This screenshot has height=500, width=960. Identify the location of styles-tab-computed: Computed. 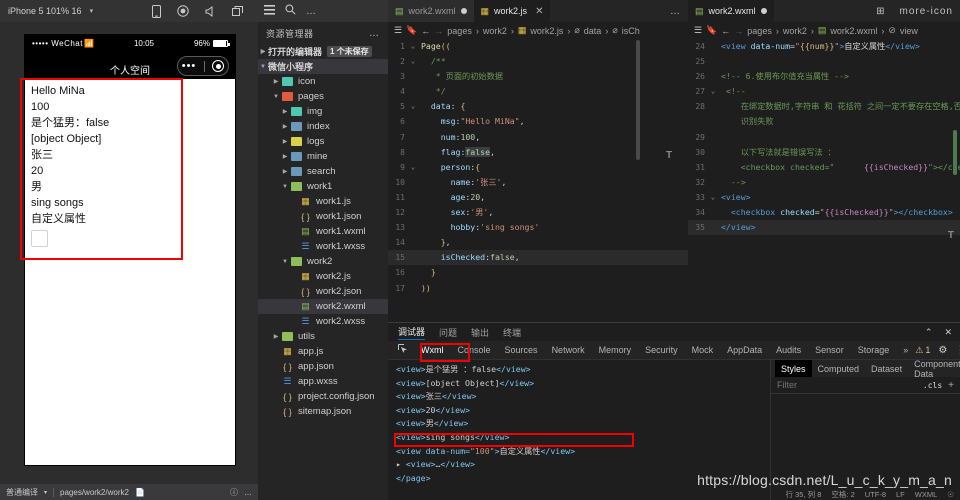
(839, 369).